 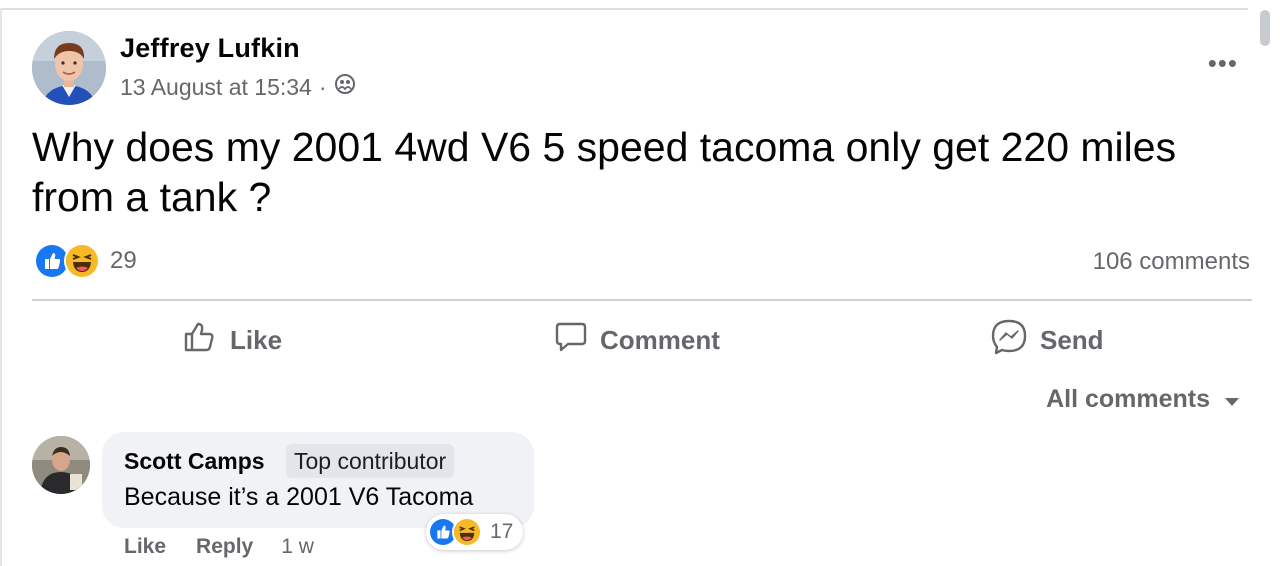 What do you see at coordinates (624, 9) in the screenshot?
I see `post-top-border` at bounding box center [624, 9].